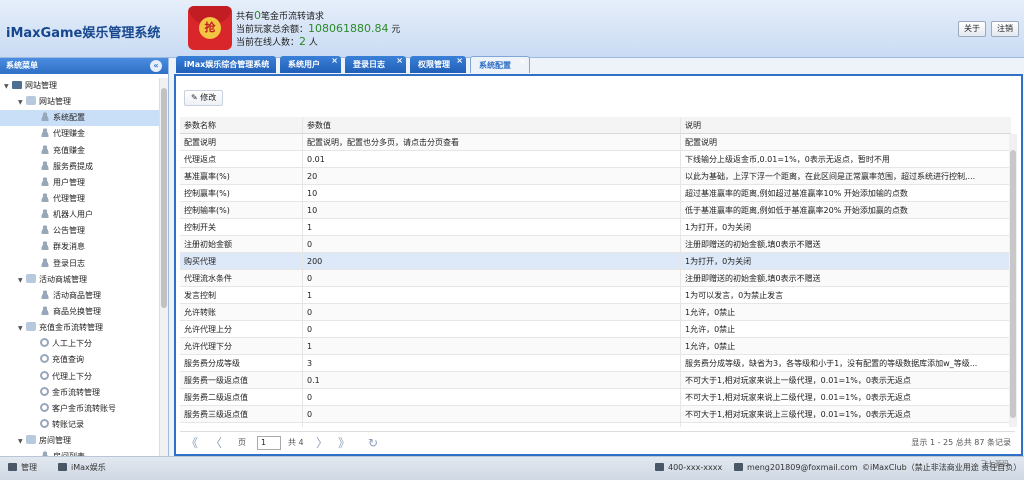  Describe the element at coordinates (438, 64) in the screenshot. I see `tab: 权限管理 ×` at that location.